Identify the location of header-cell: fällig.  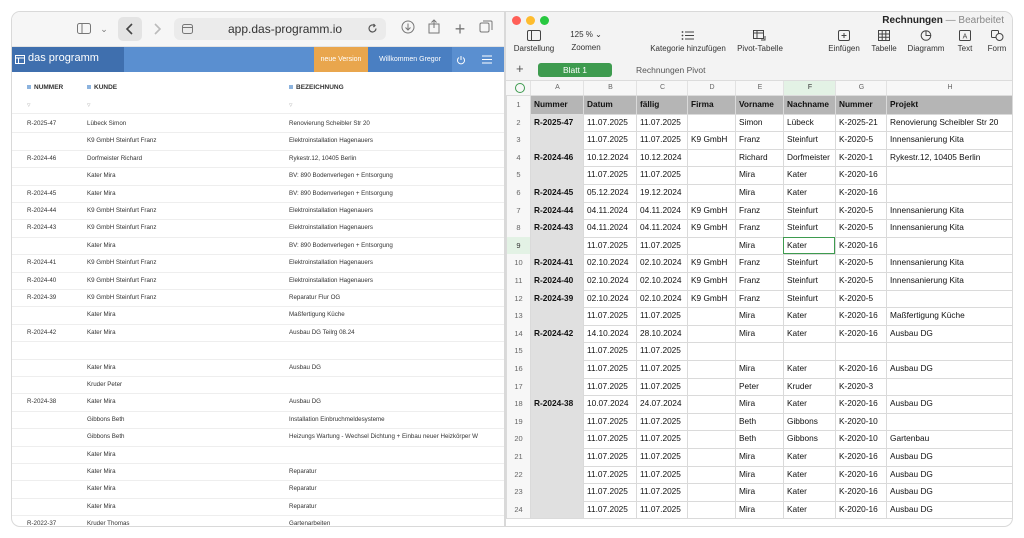
(661, 105).